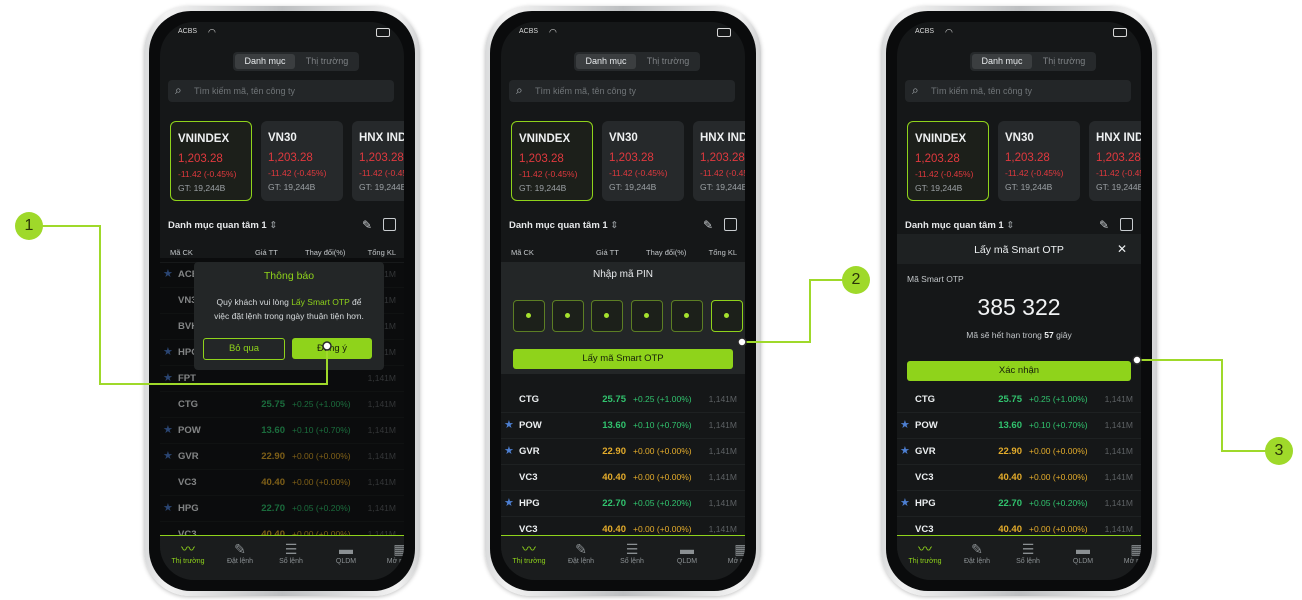 Image resolution: width=1302 pixels, height=600 pixels. Describe the element at coordinates (327, 346) in the screenshot. I see `connector-1-dot` at that location.